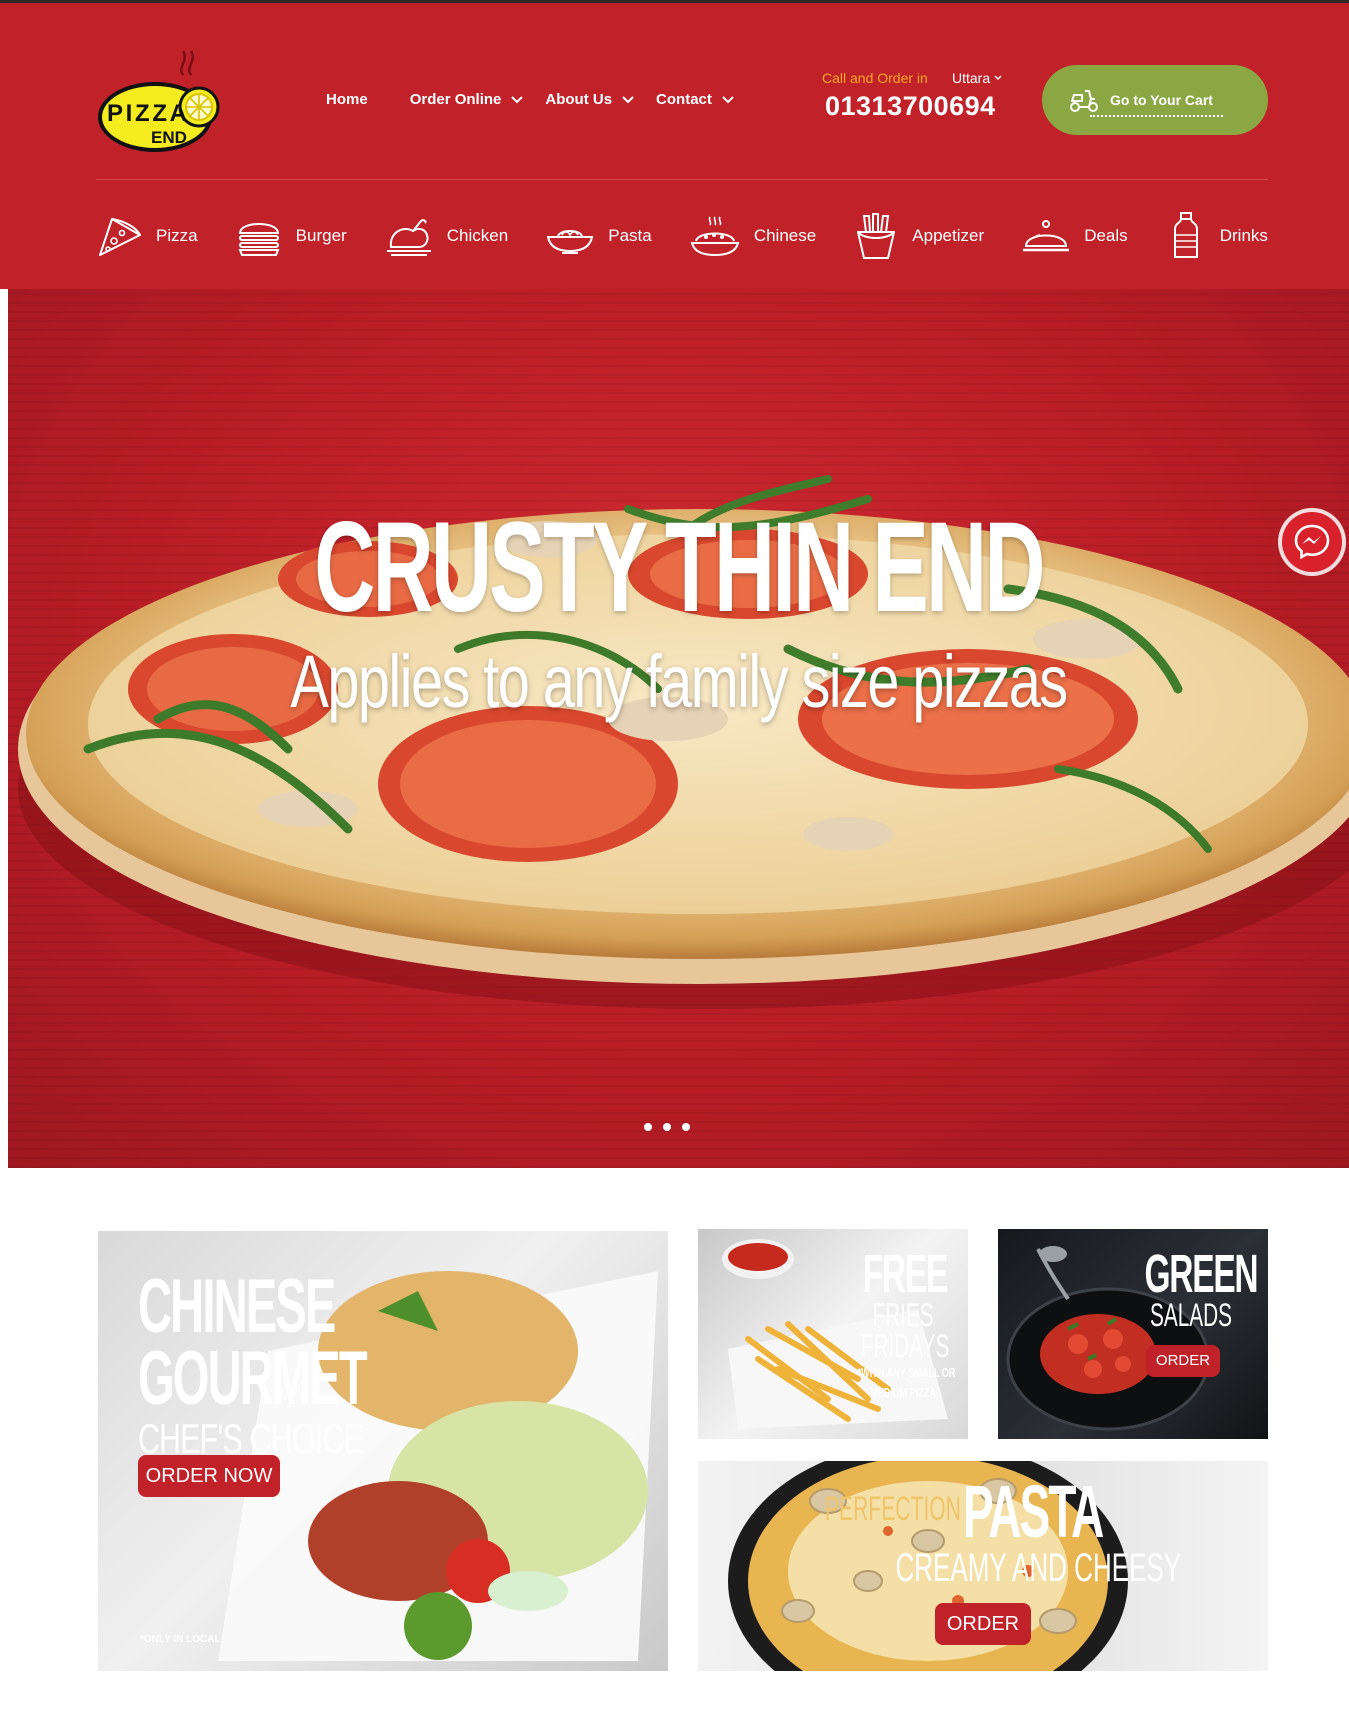  Describe the element at coordinates (715, 236) in the screenshot. I see `chinese-dish-icon` at that location.